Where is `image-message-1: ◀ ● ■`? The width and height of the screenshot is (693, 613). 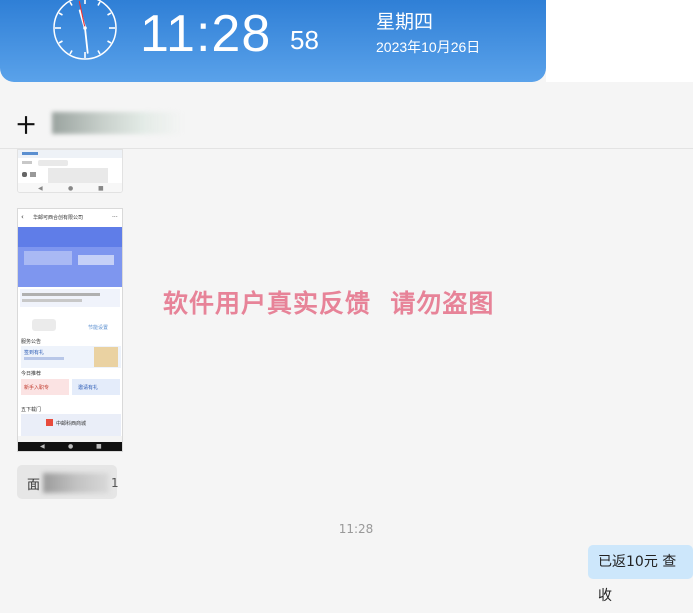 image-message-1: ◀ ● ■ is located at coordinates (70, 171).